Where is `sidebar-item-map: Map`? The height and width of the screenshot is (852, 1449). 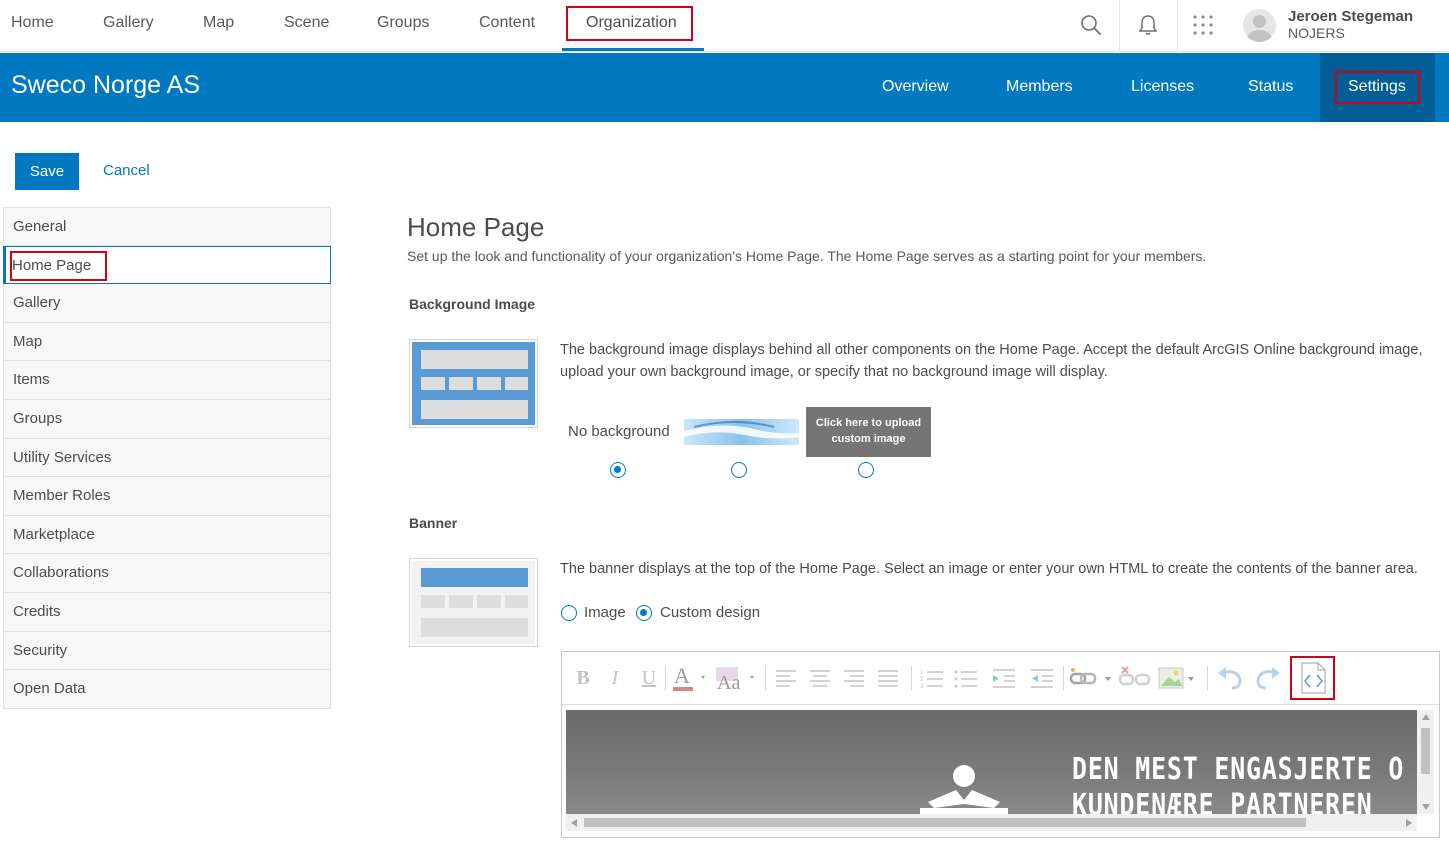 sidebar-item-map: Map is located at coordinates (167, 342).